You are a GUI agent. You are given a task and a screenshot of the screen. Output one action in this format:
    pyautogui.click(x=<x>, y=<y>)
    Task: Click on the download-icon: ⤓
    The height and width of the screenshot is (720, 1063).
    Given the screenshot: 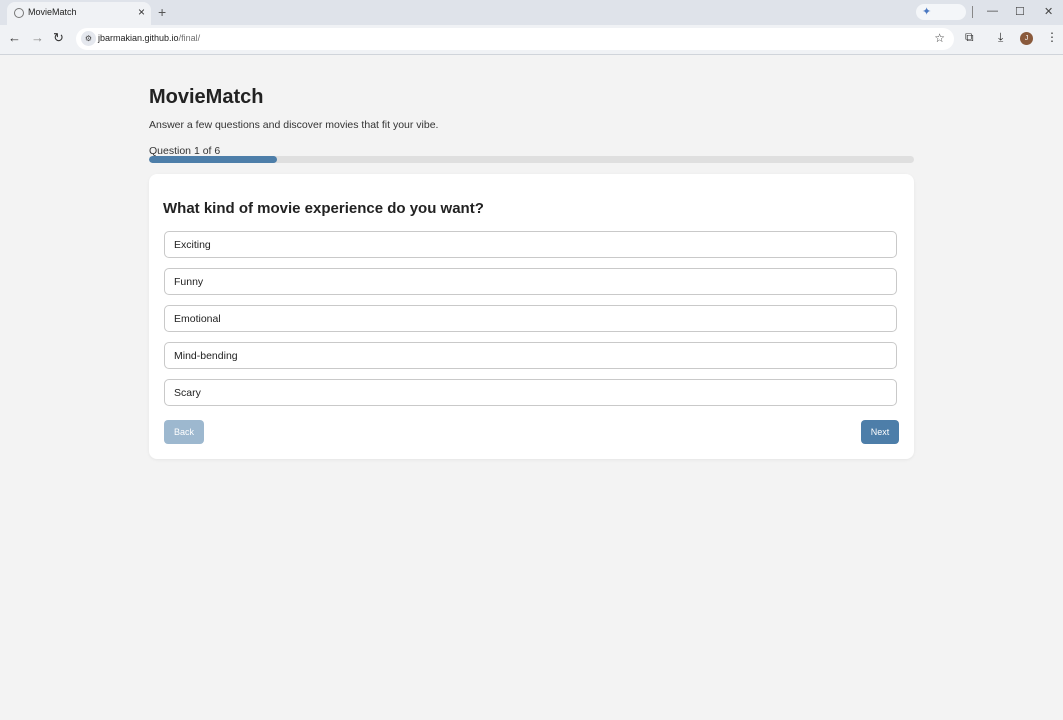 What is the action you would take?
    pyautogui.click(x=1000, y=37)
    